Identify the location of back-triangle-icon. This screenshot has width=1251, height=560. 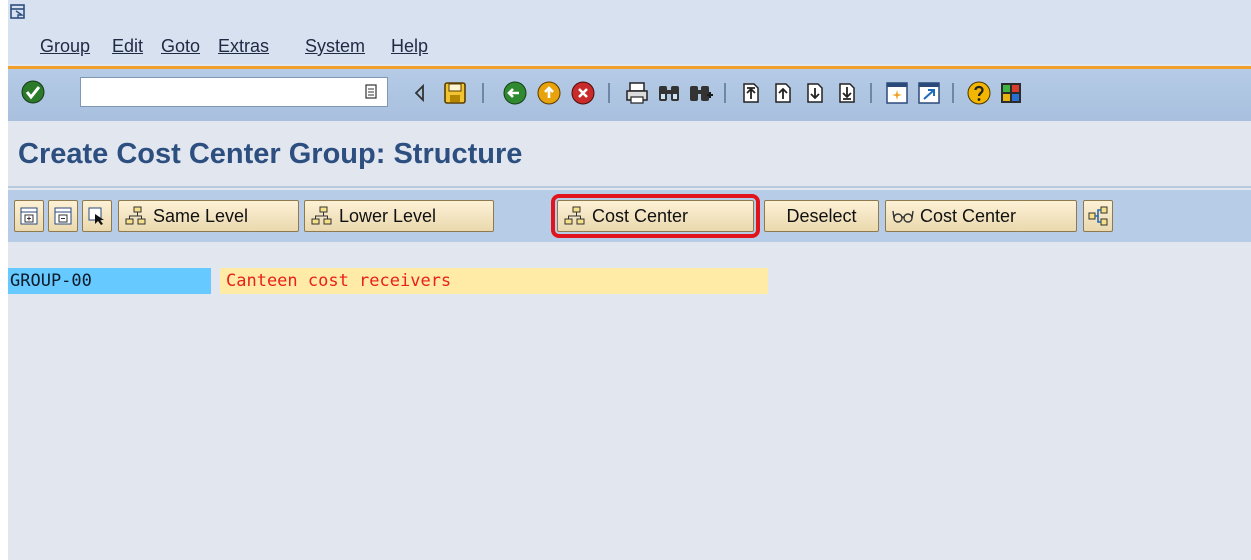
(421, 93).